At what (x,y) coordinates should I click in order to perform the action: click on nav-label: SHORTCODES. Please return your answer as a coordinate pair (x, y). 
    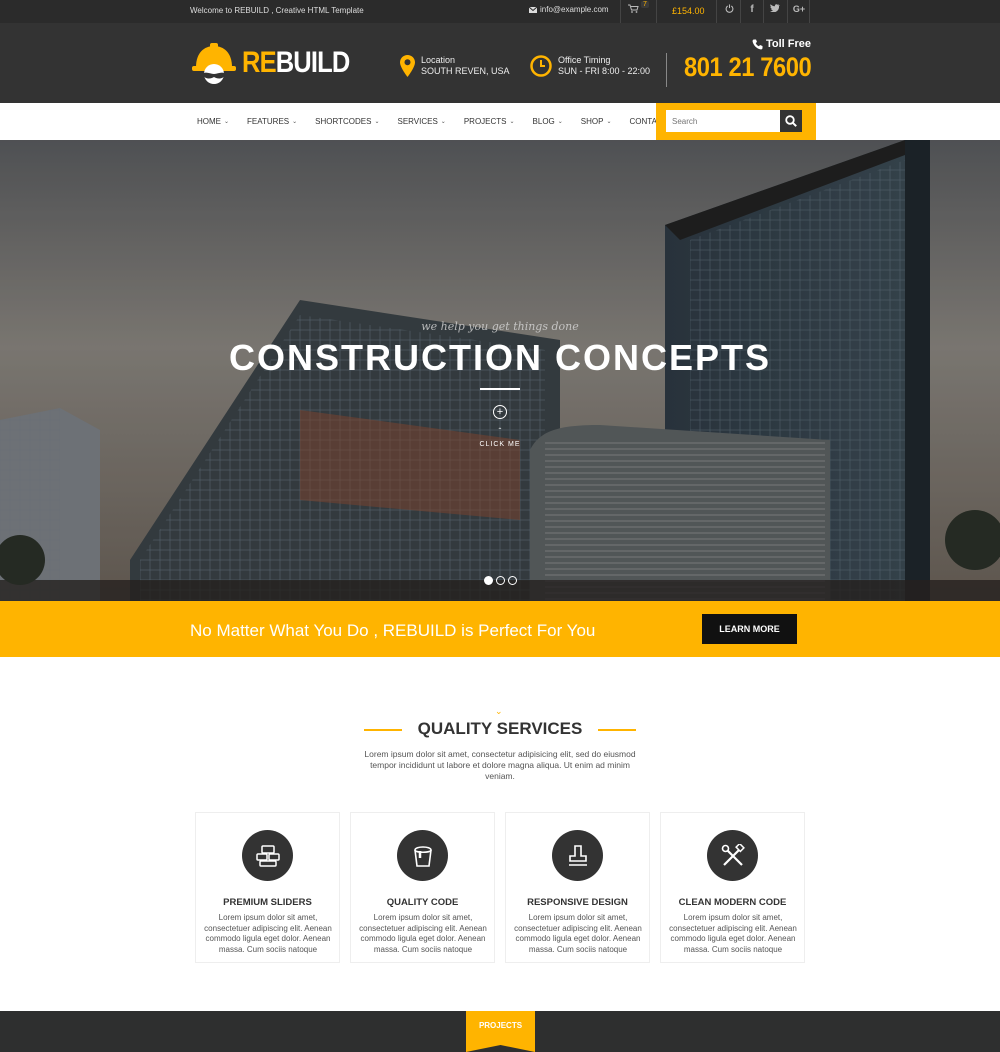
    Looking at the image, I should click on (343, 121).